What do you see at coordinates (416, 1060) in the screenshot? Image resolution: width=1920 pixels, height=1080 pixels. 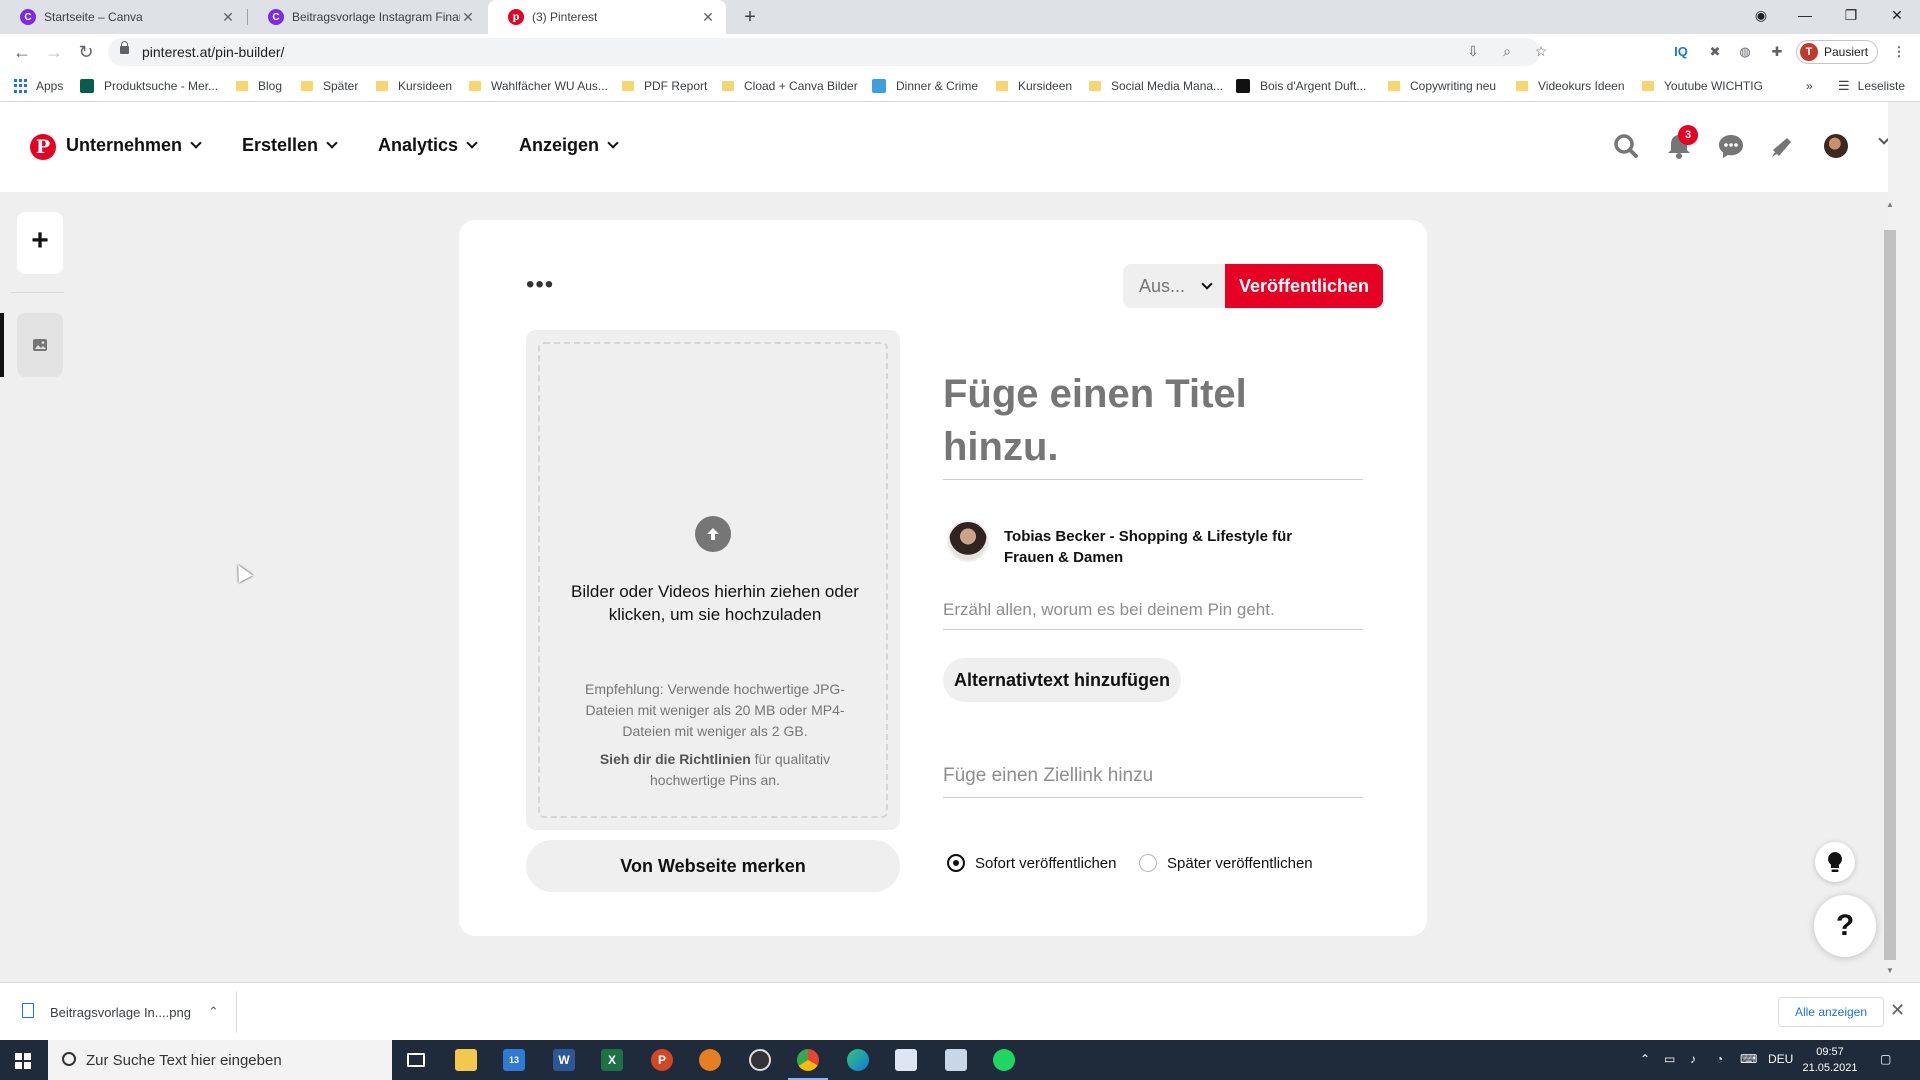 I see `task-view-button` at bounding box center [416, 1060].